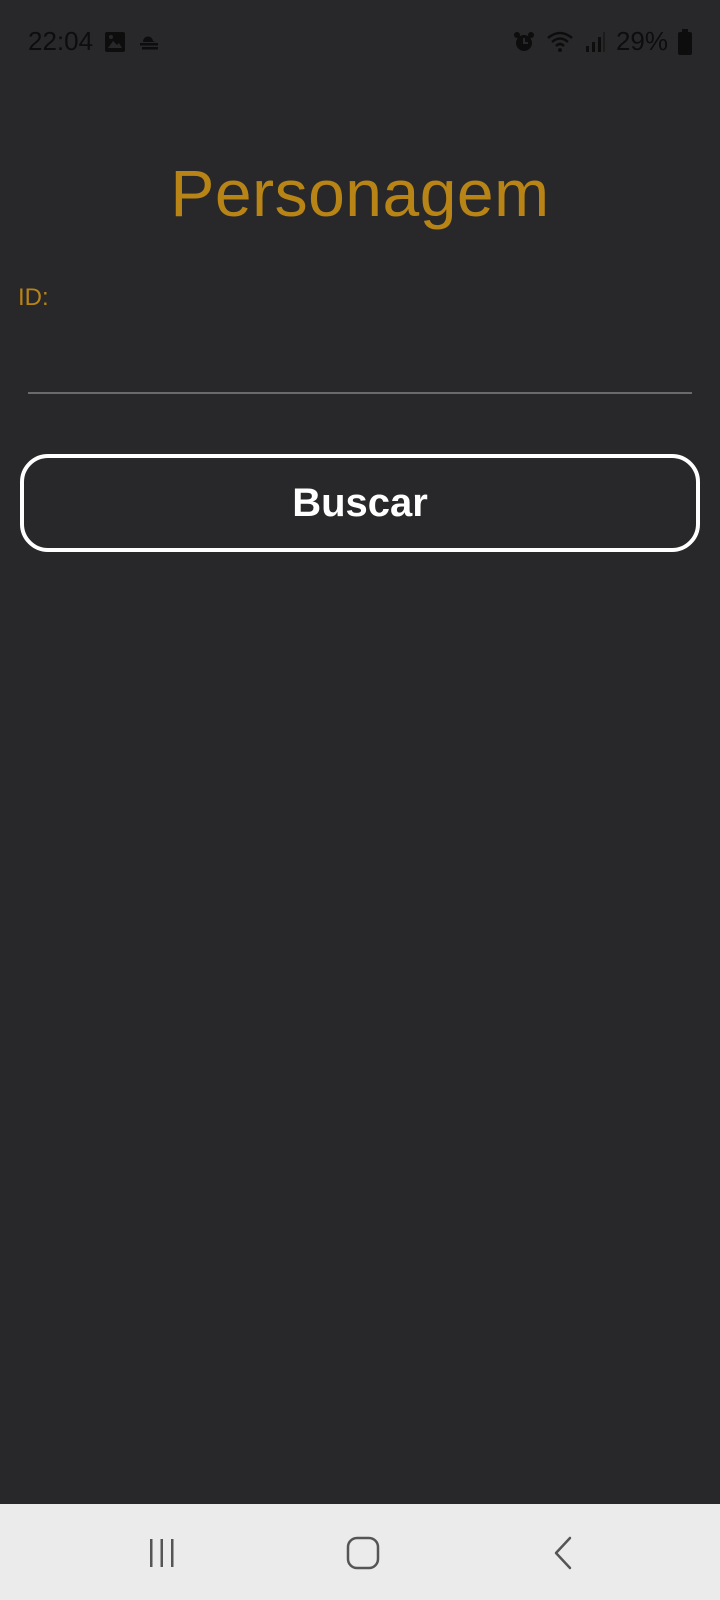  Describe the element at coordinates (524, 42) in the screenshot. I see `alarm-icon` at that location.